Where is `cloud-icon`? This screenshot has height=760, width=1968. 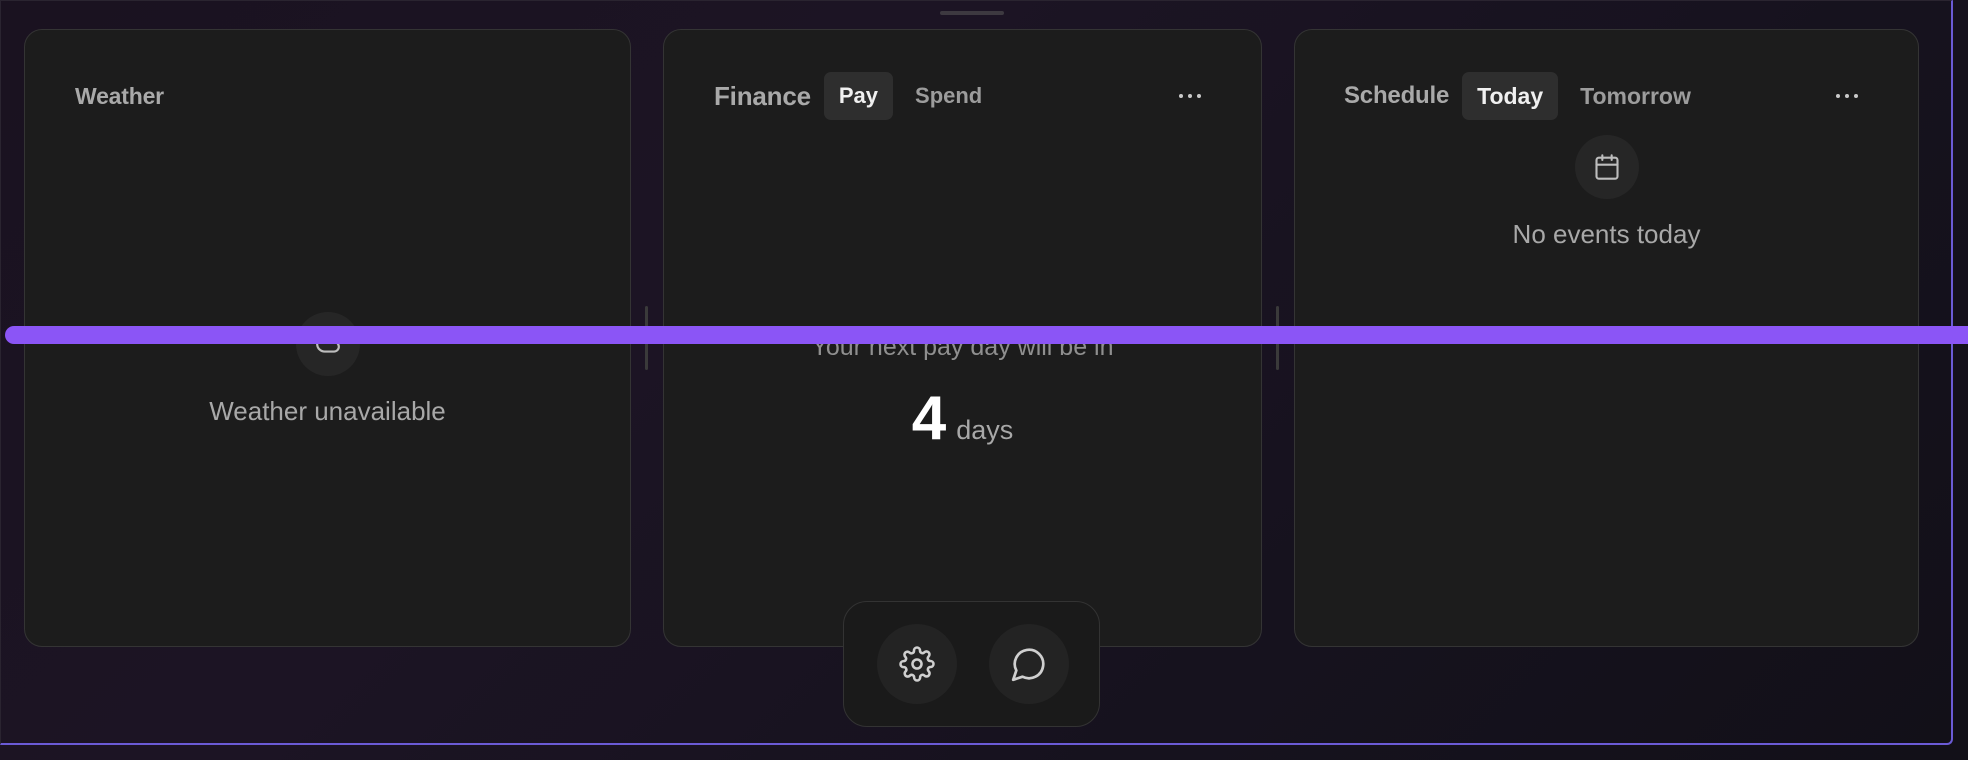 cloud-icon is located at coordinates (328, 344).